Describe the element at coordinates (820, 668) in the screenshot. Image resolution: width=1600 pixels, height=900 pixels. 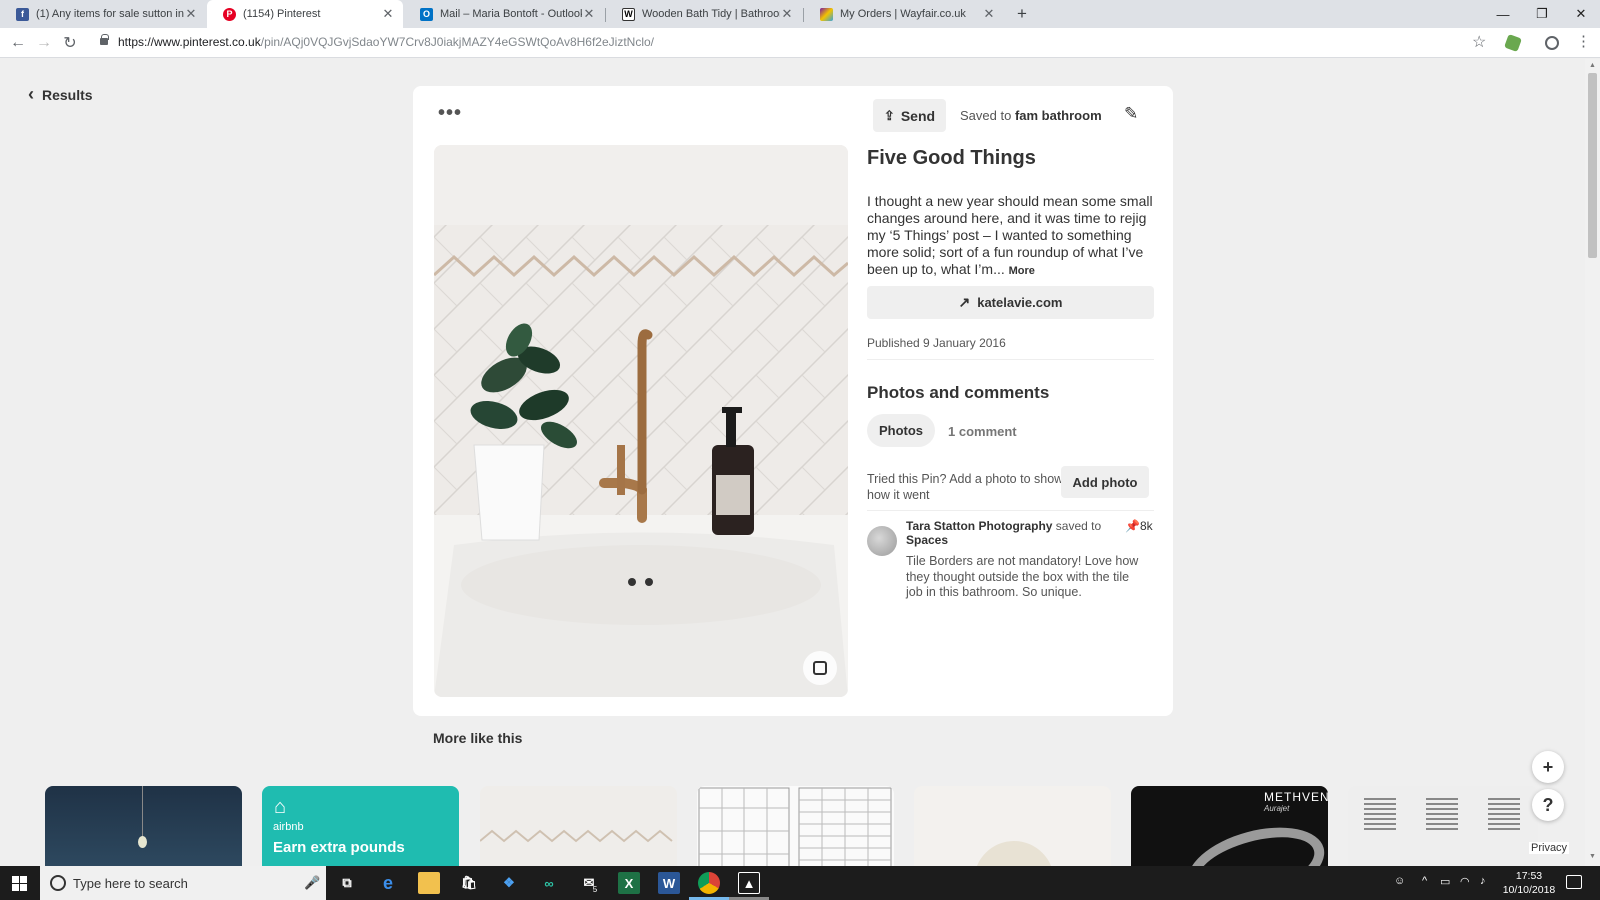
I see `expand-image-button` at that location.